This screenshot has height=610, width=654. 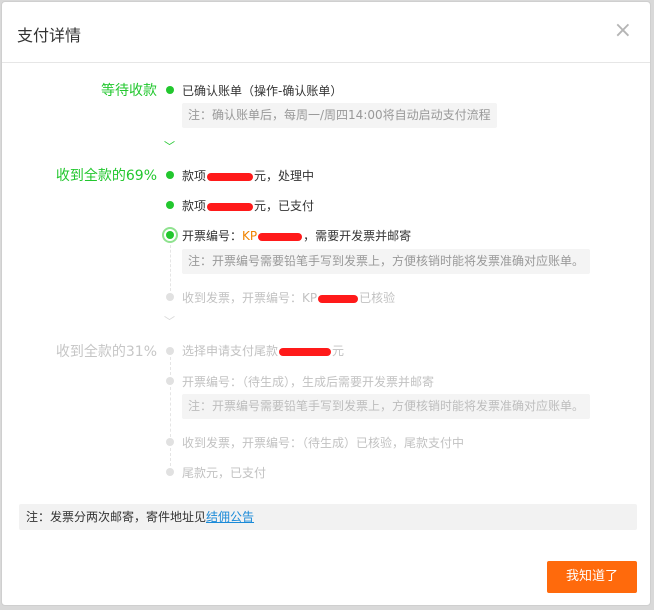 I want to click on step-apply-final: 选择申请支付尾款 元, so click(x=263, y=350).